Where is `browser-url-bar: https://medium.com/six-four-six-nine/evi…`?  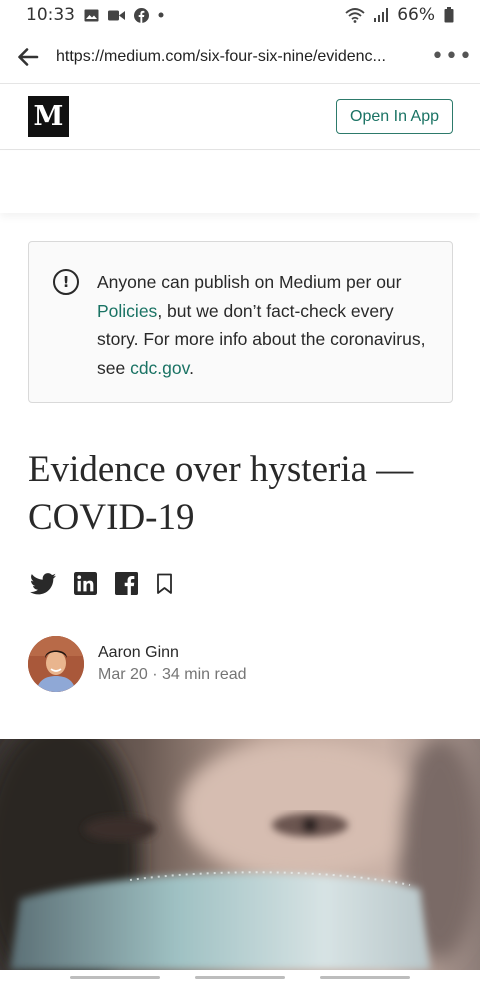 browser-url-bar: https://medium.com/six-four-six-nine/evi… is located at coordinates (240, 57).